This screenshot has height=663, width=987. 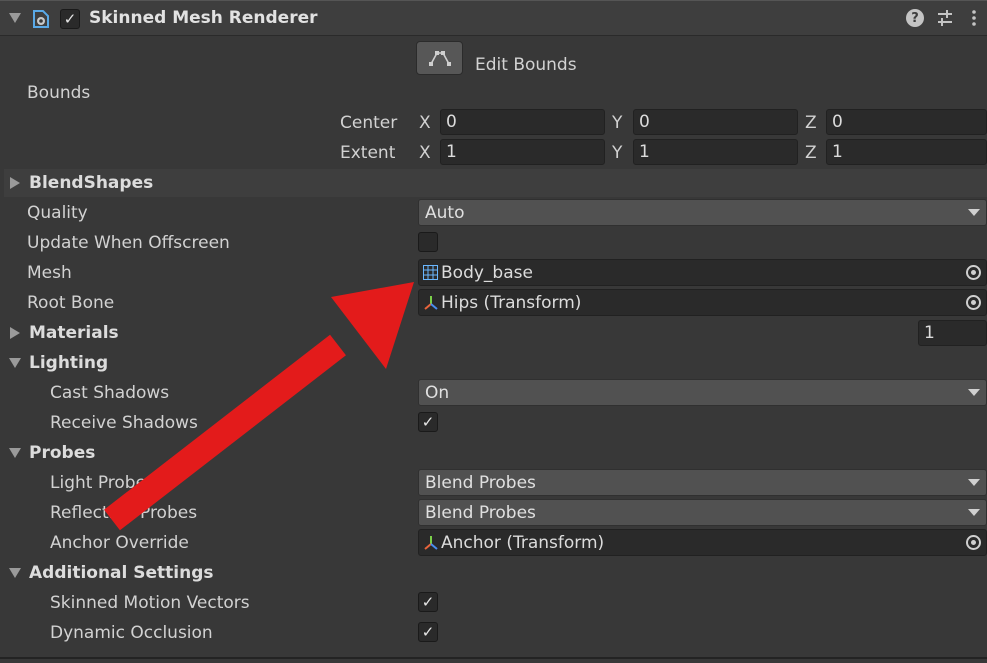 What do you see at coordinates (15, 183) in the screenshot?
I see `blendshapes-arrow-icon` at bounding box center [15, 183].